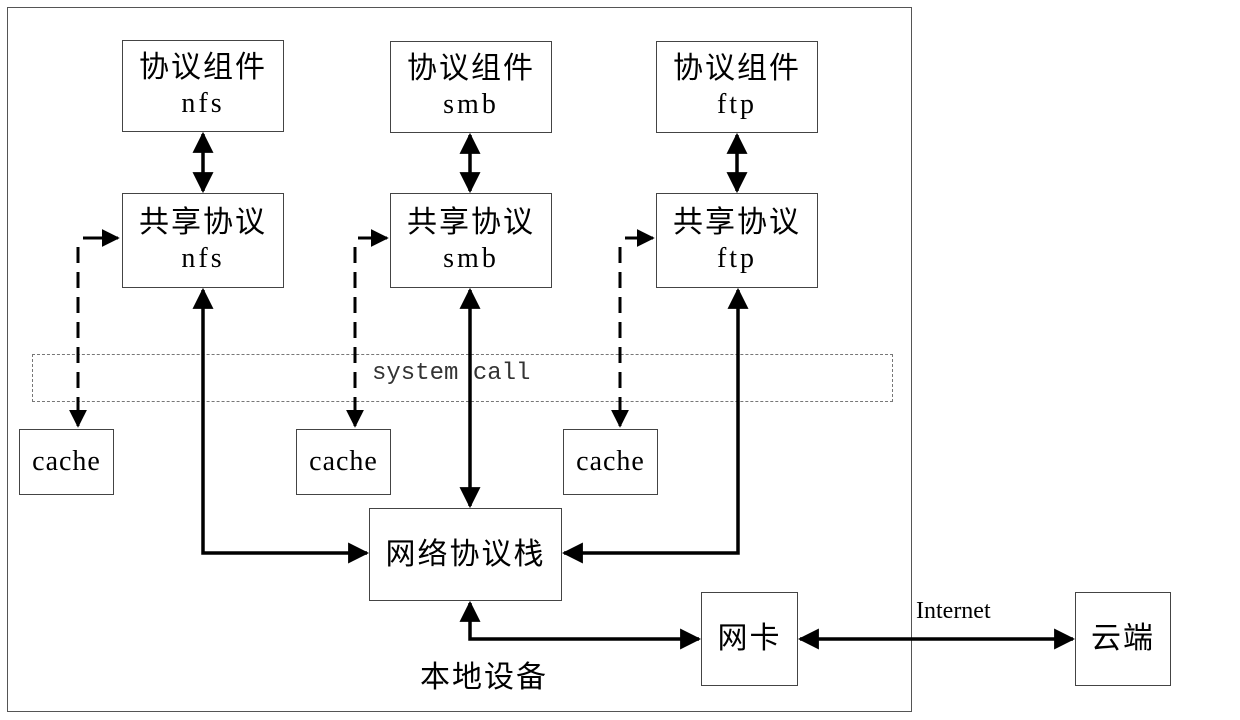  What do you see at coordinates (281, 425) in the screenshot?
I see `arrow-shared-nfs-network` at bounding box center [281, 425].